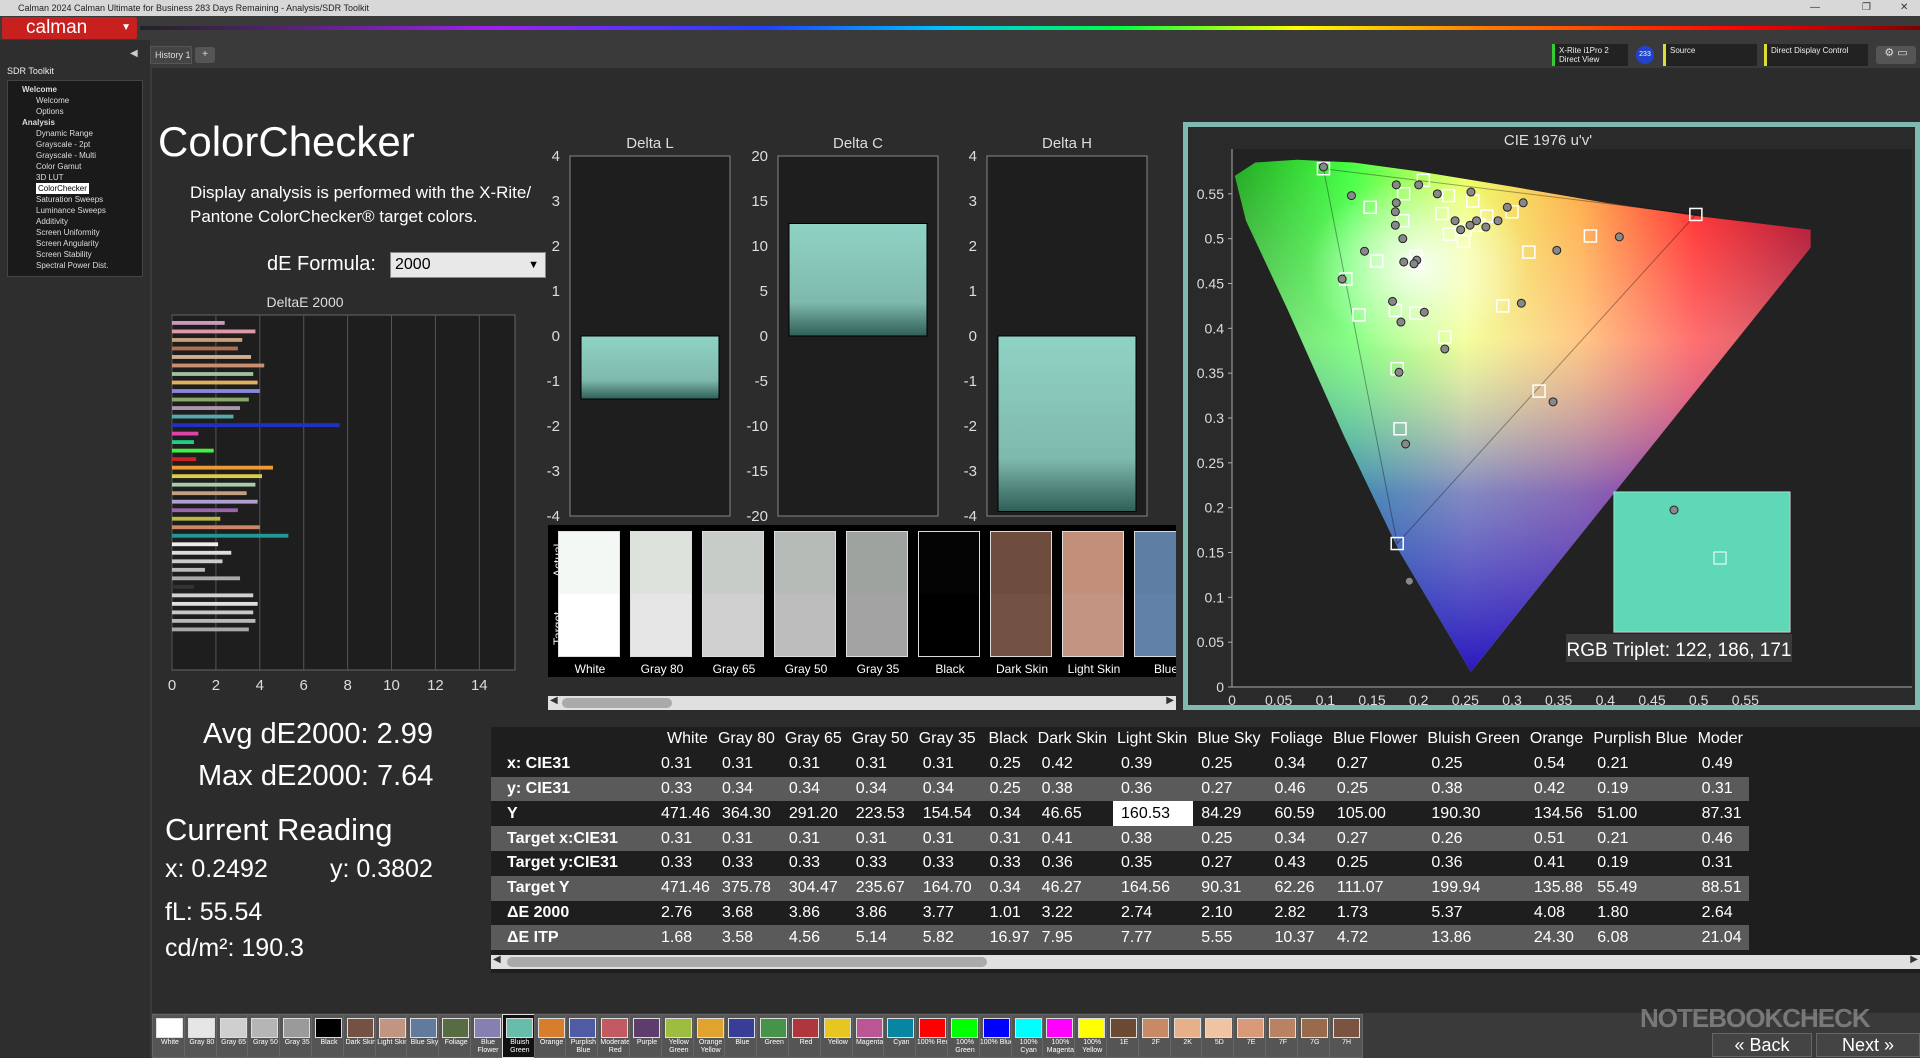  Describe the element at coordinates (996, 1036) in the screenshot. I see `bottom-swatch: 100% Blue` at that location.